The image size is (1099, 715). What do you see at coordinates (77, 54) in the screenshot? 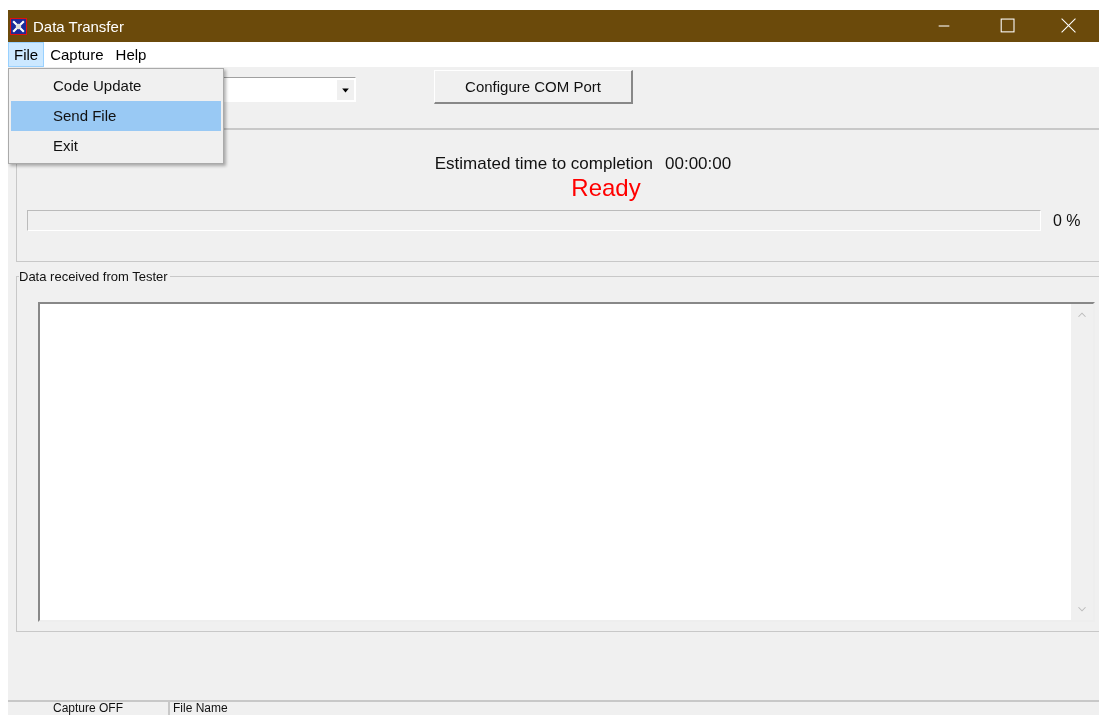
I see `menu-item: Capture` at bounding box center [77, 54].